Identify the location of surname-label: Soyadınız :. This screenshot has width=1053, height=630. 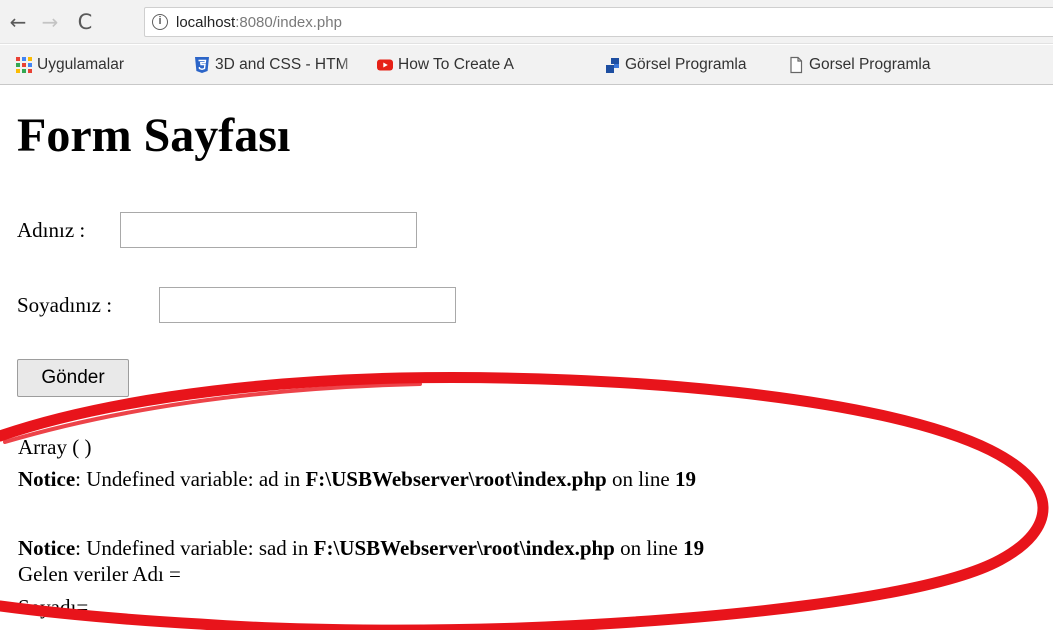
(65, 305).